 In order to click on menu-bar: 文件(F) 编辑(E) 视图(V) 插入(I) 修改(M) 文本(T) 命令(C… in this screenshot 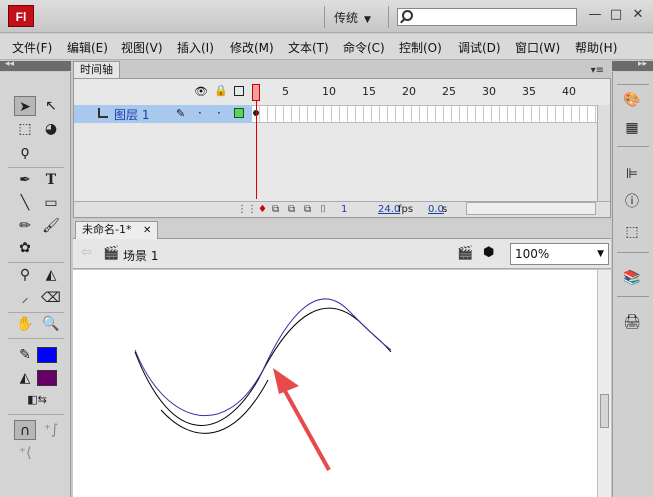, I will do `click(326, 47)`.